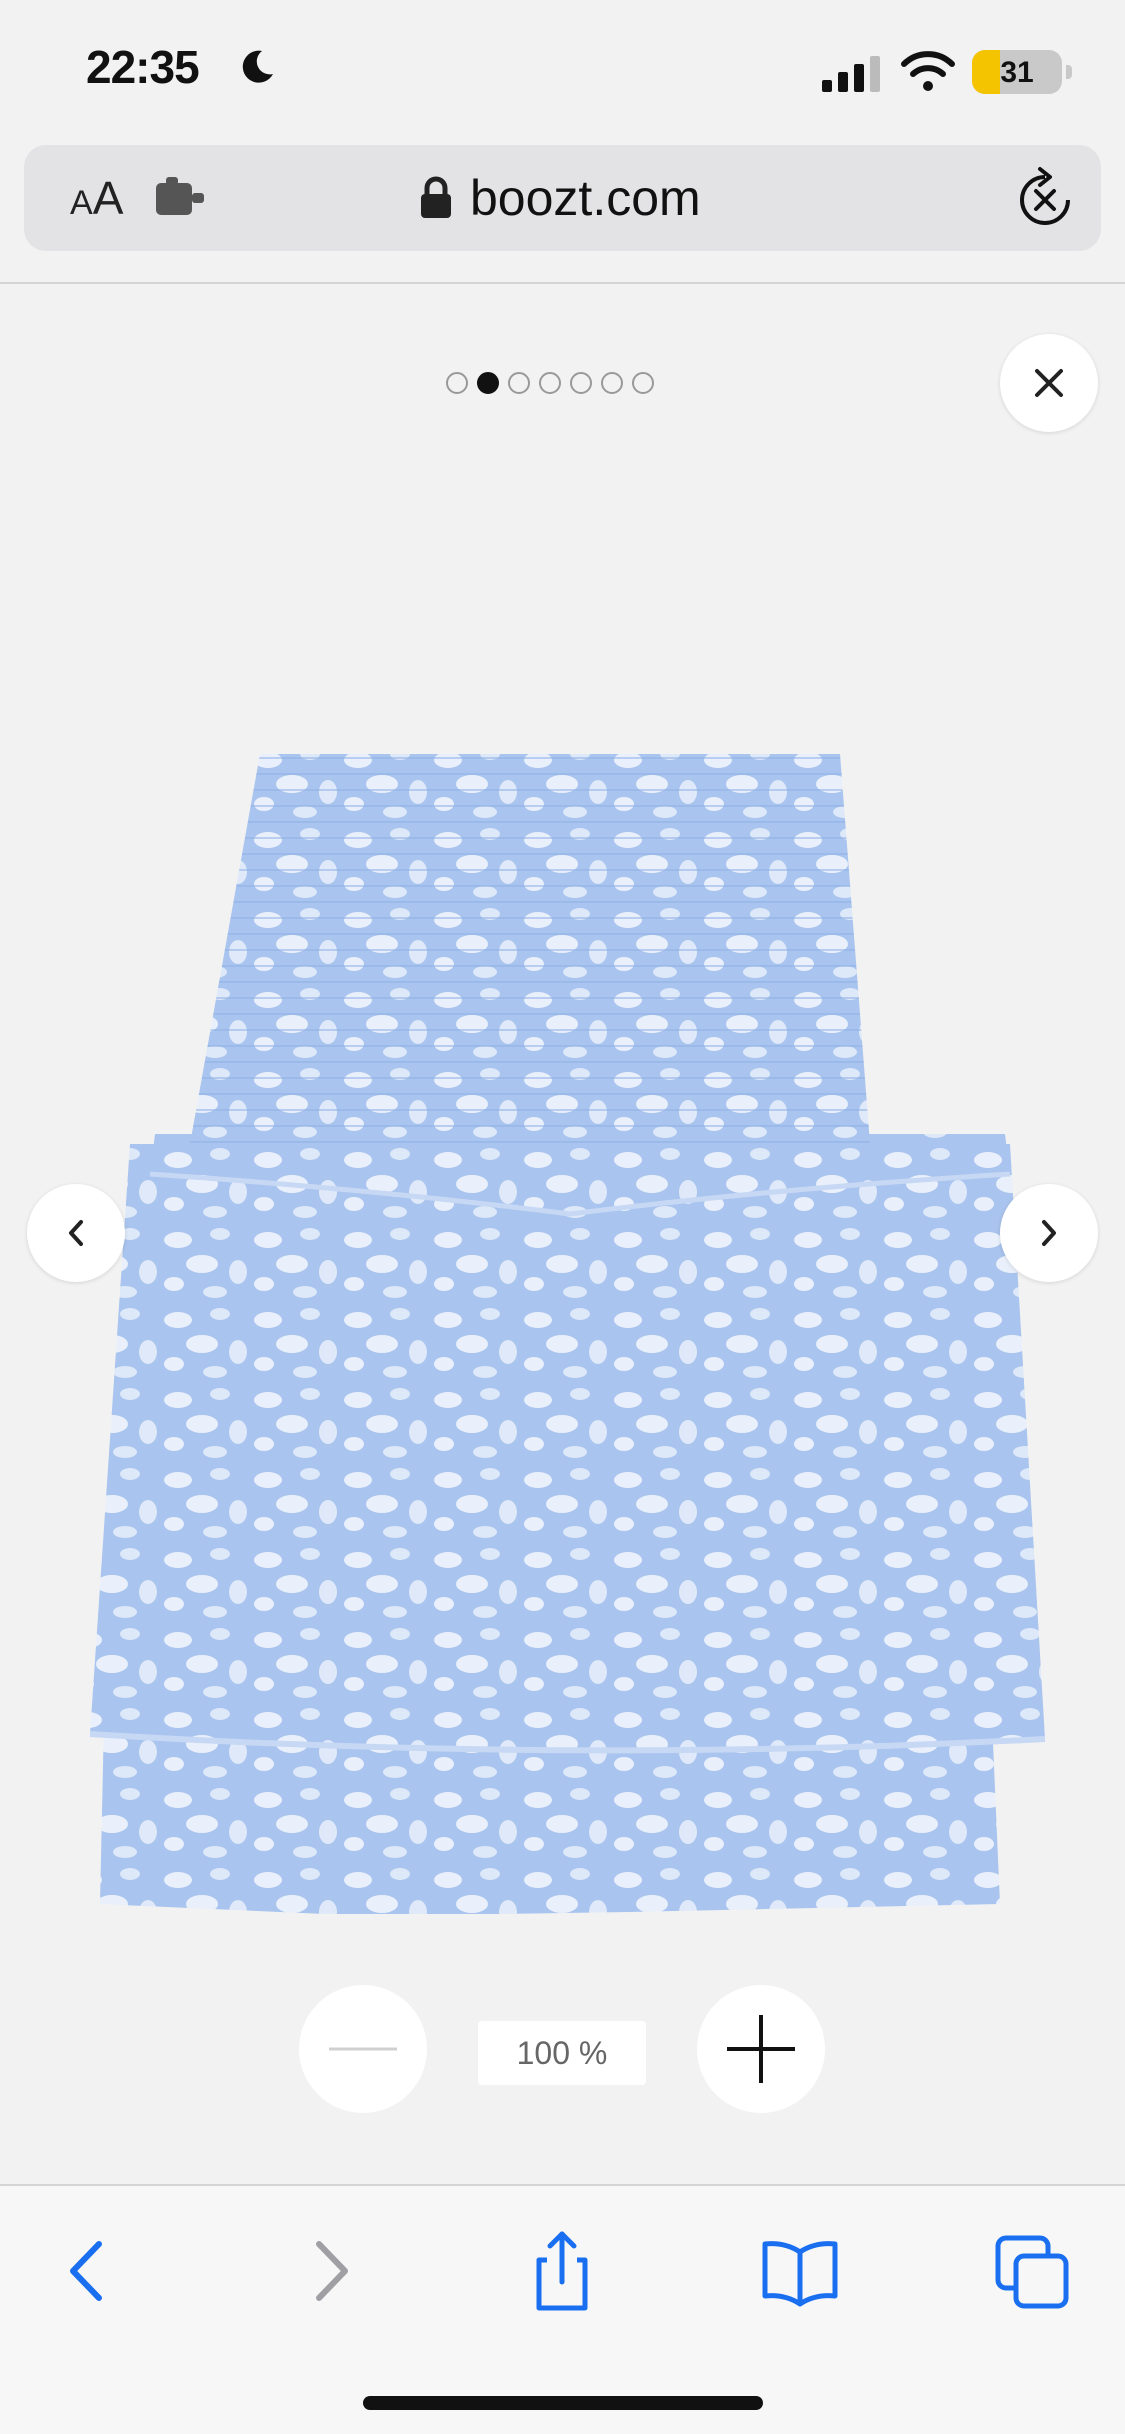 This screenshot has height=2434, width=1125. I want to click on close-button, so click(1049, 383).